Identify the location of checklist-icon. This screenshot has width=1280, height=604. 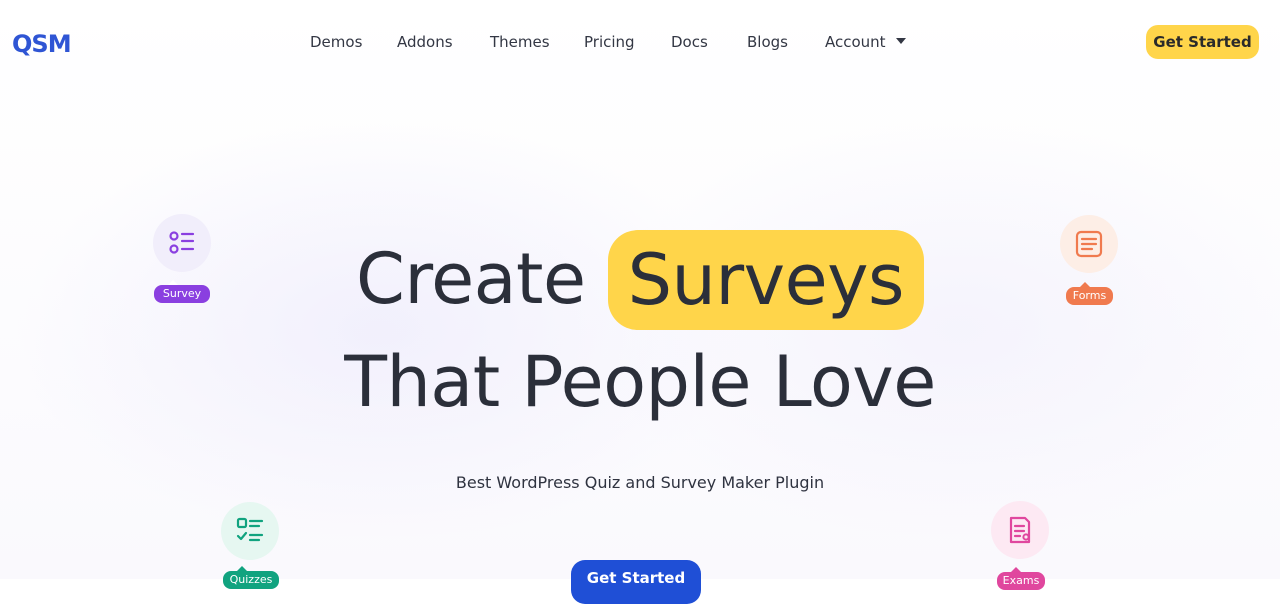
(250, 529).